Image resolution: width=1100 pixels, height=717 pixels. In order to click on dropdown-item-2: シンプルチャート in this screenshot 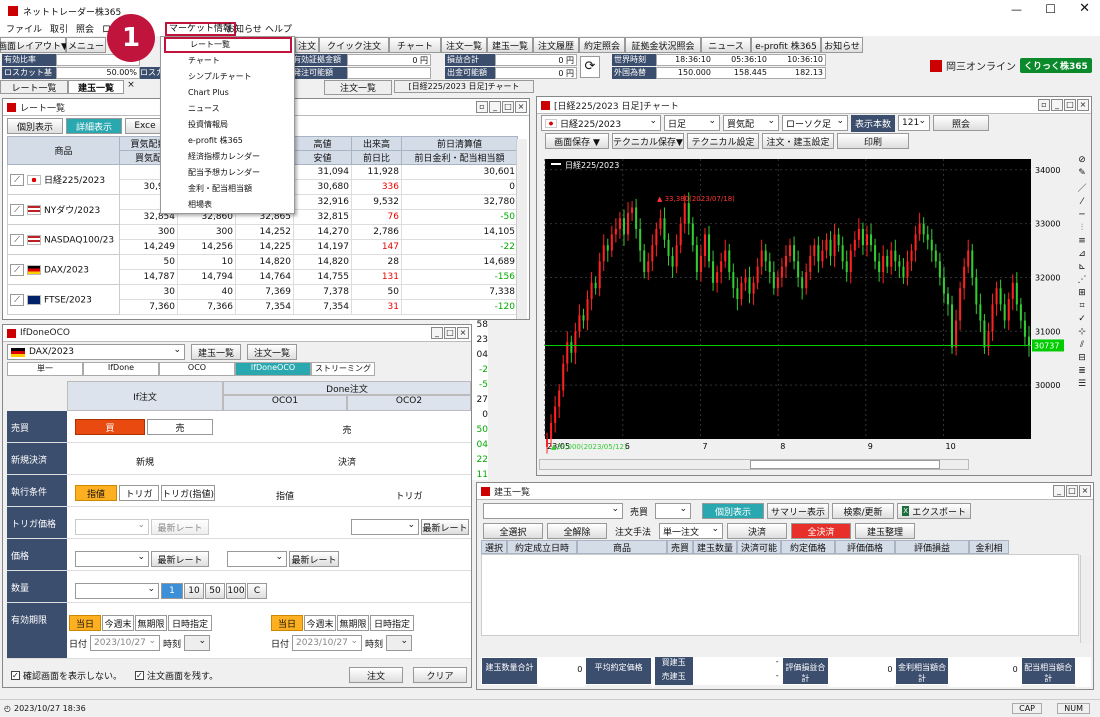, I will do `click(227, 77)`.